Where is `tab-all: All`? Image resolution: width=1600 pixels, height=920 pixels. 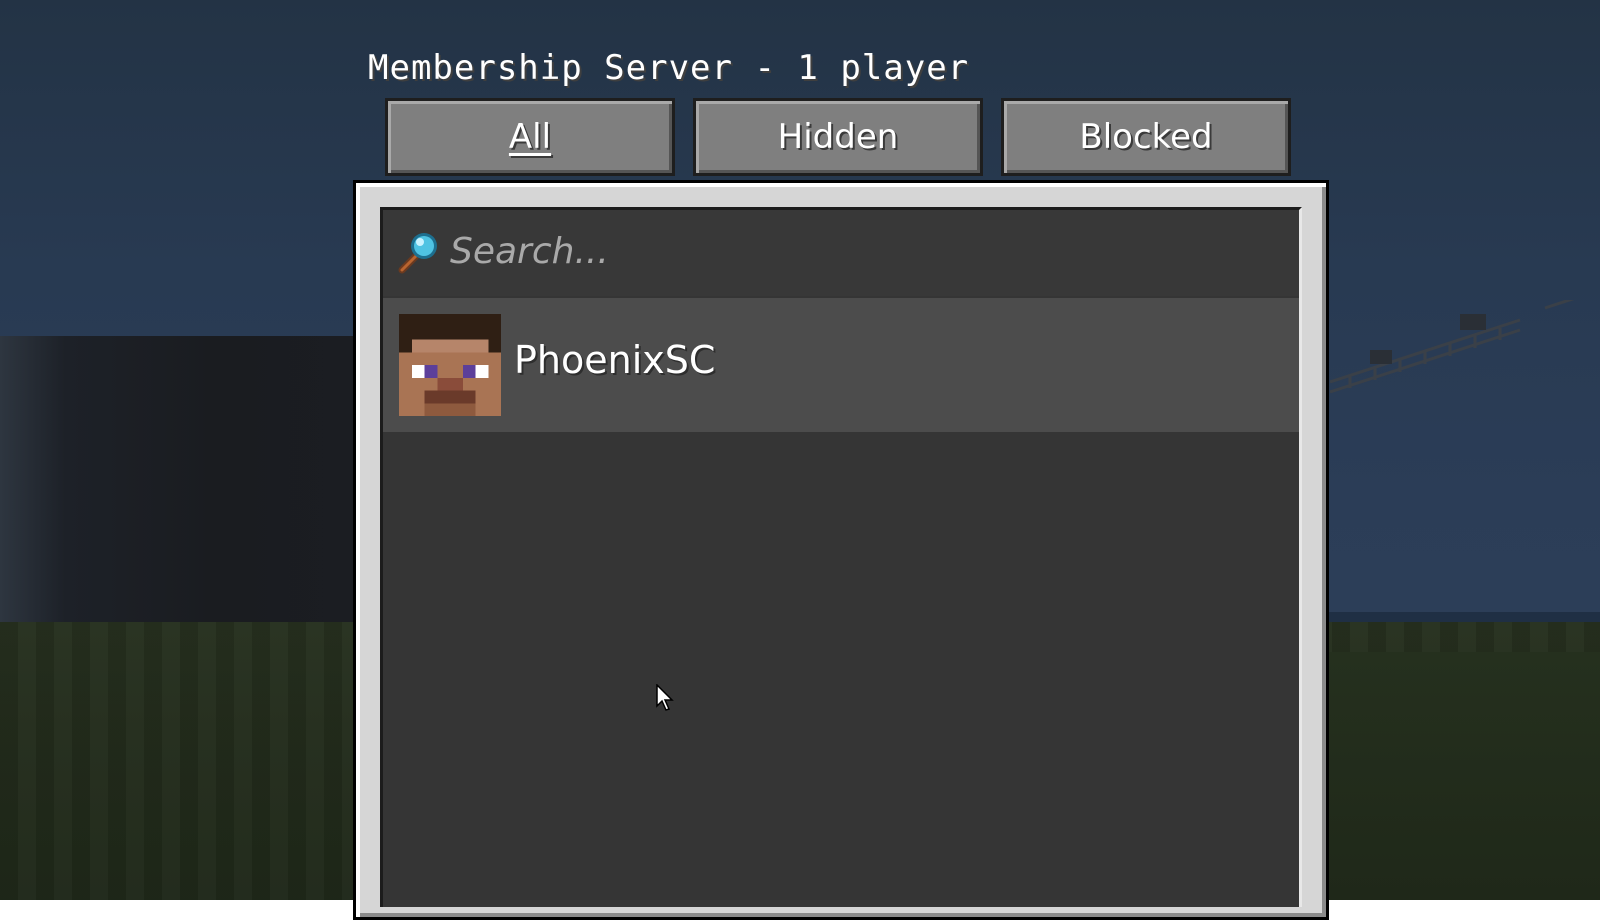
tab-all: All is located at coordinates (530, 137).